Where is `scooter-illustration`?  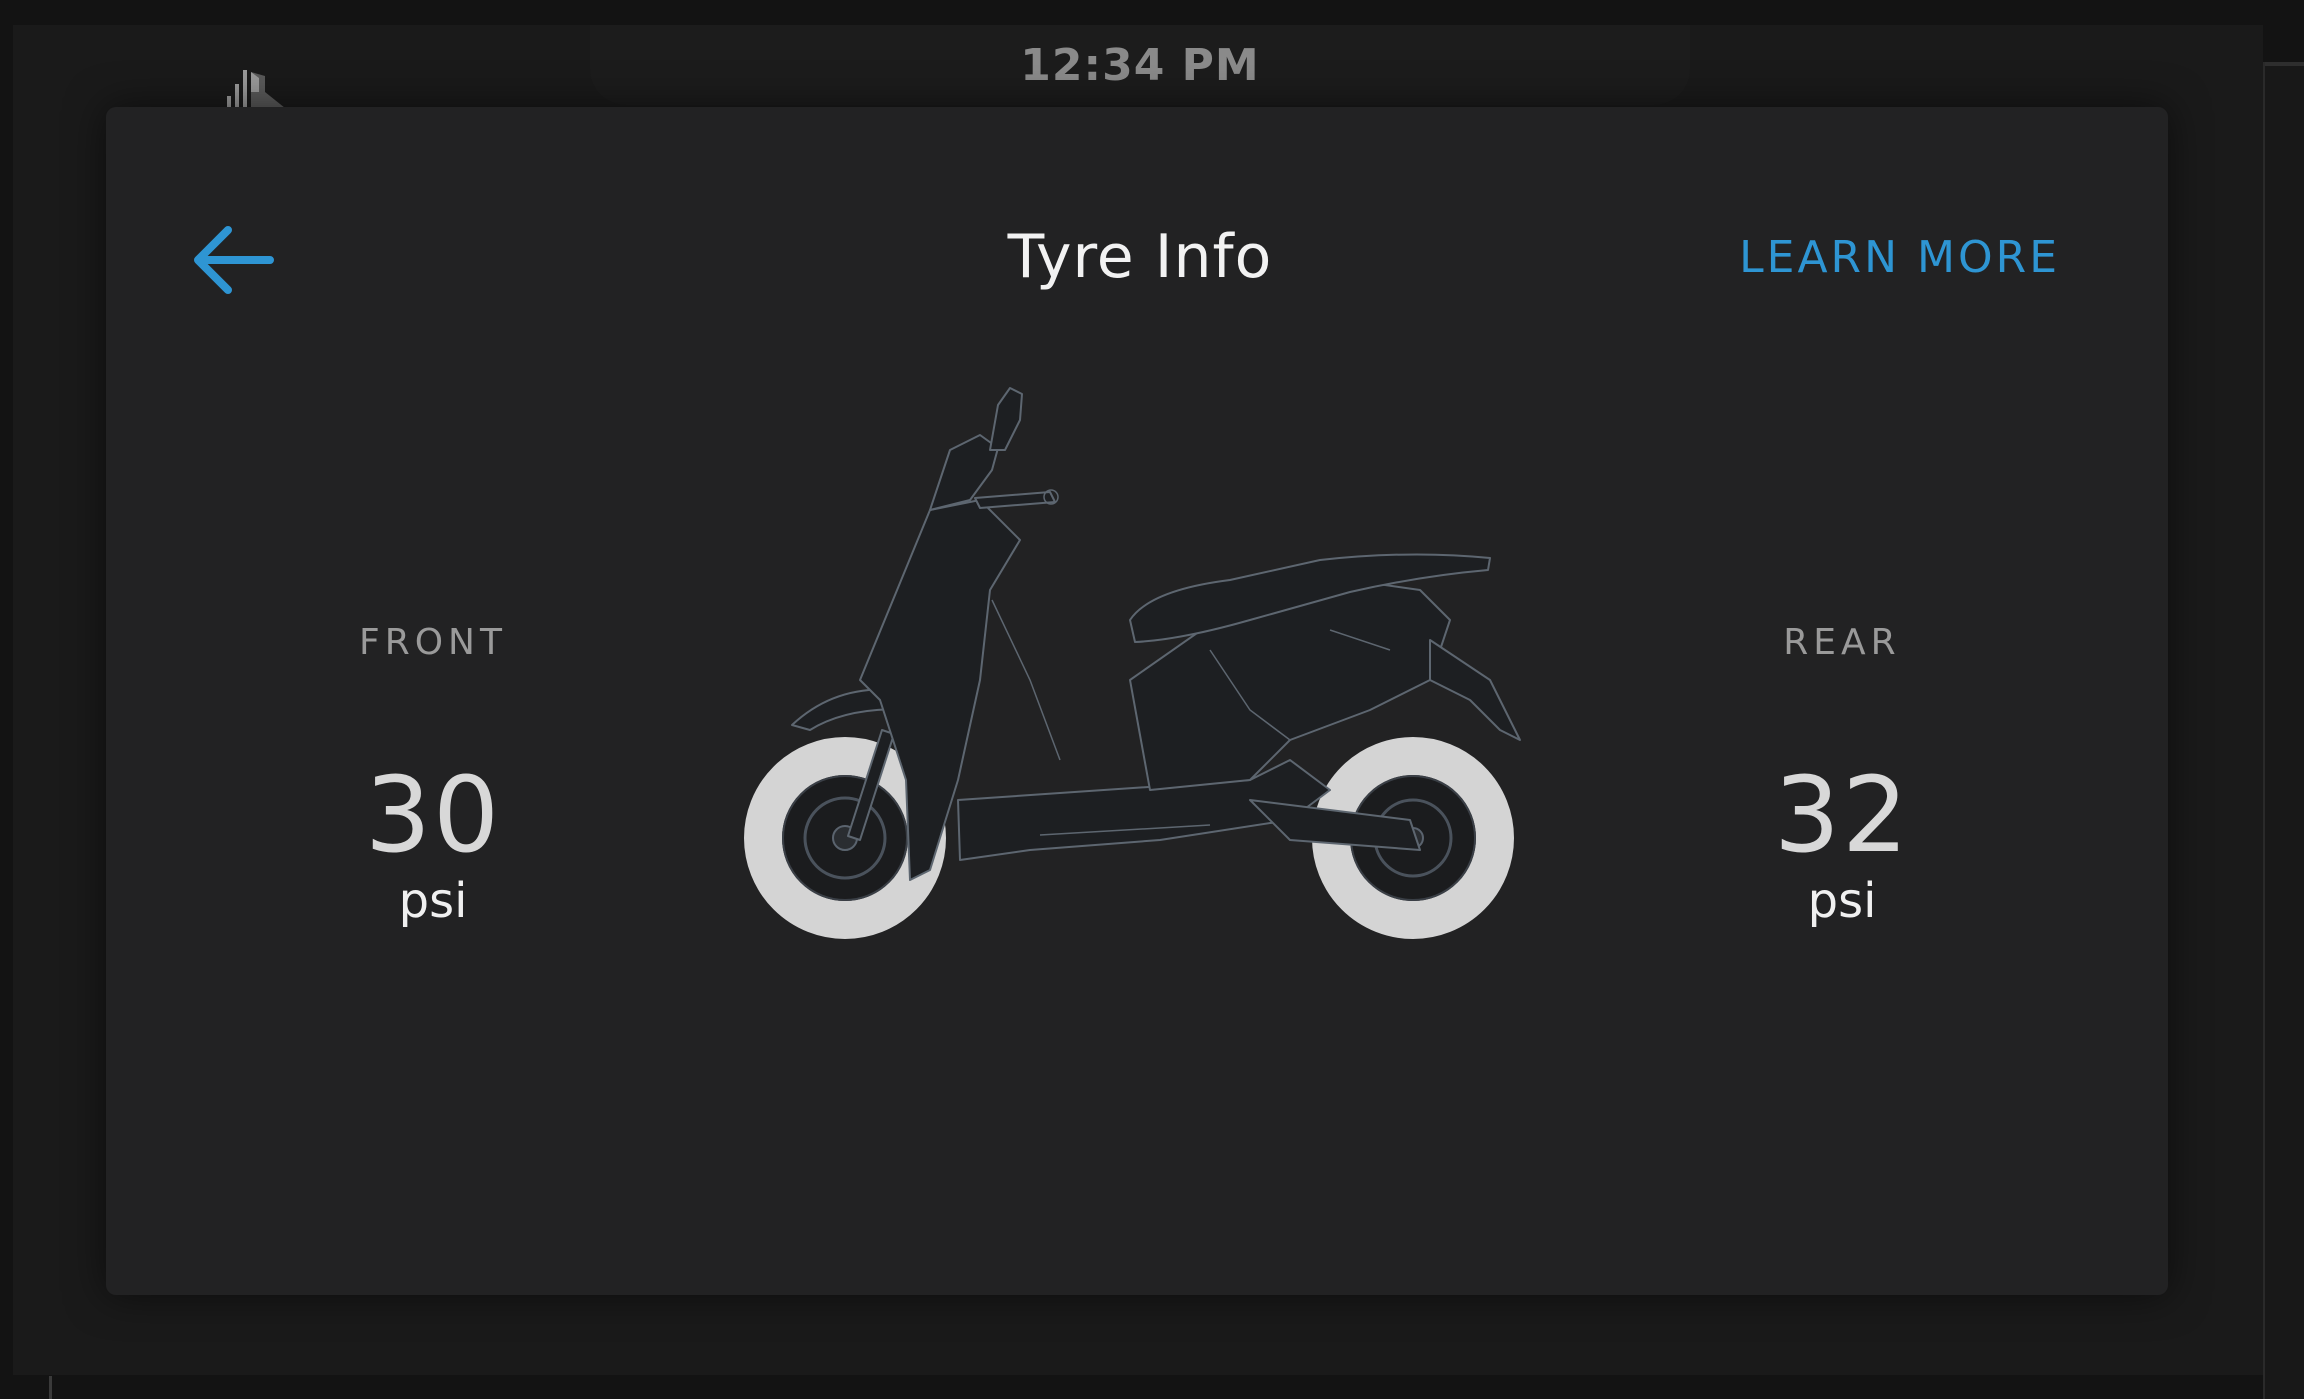
scooter-illustration is located at coordinates (1140, 665).